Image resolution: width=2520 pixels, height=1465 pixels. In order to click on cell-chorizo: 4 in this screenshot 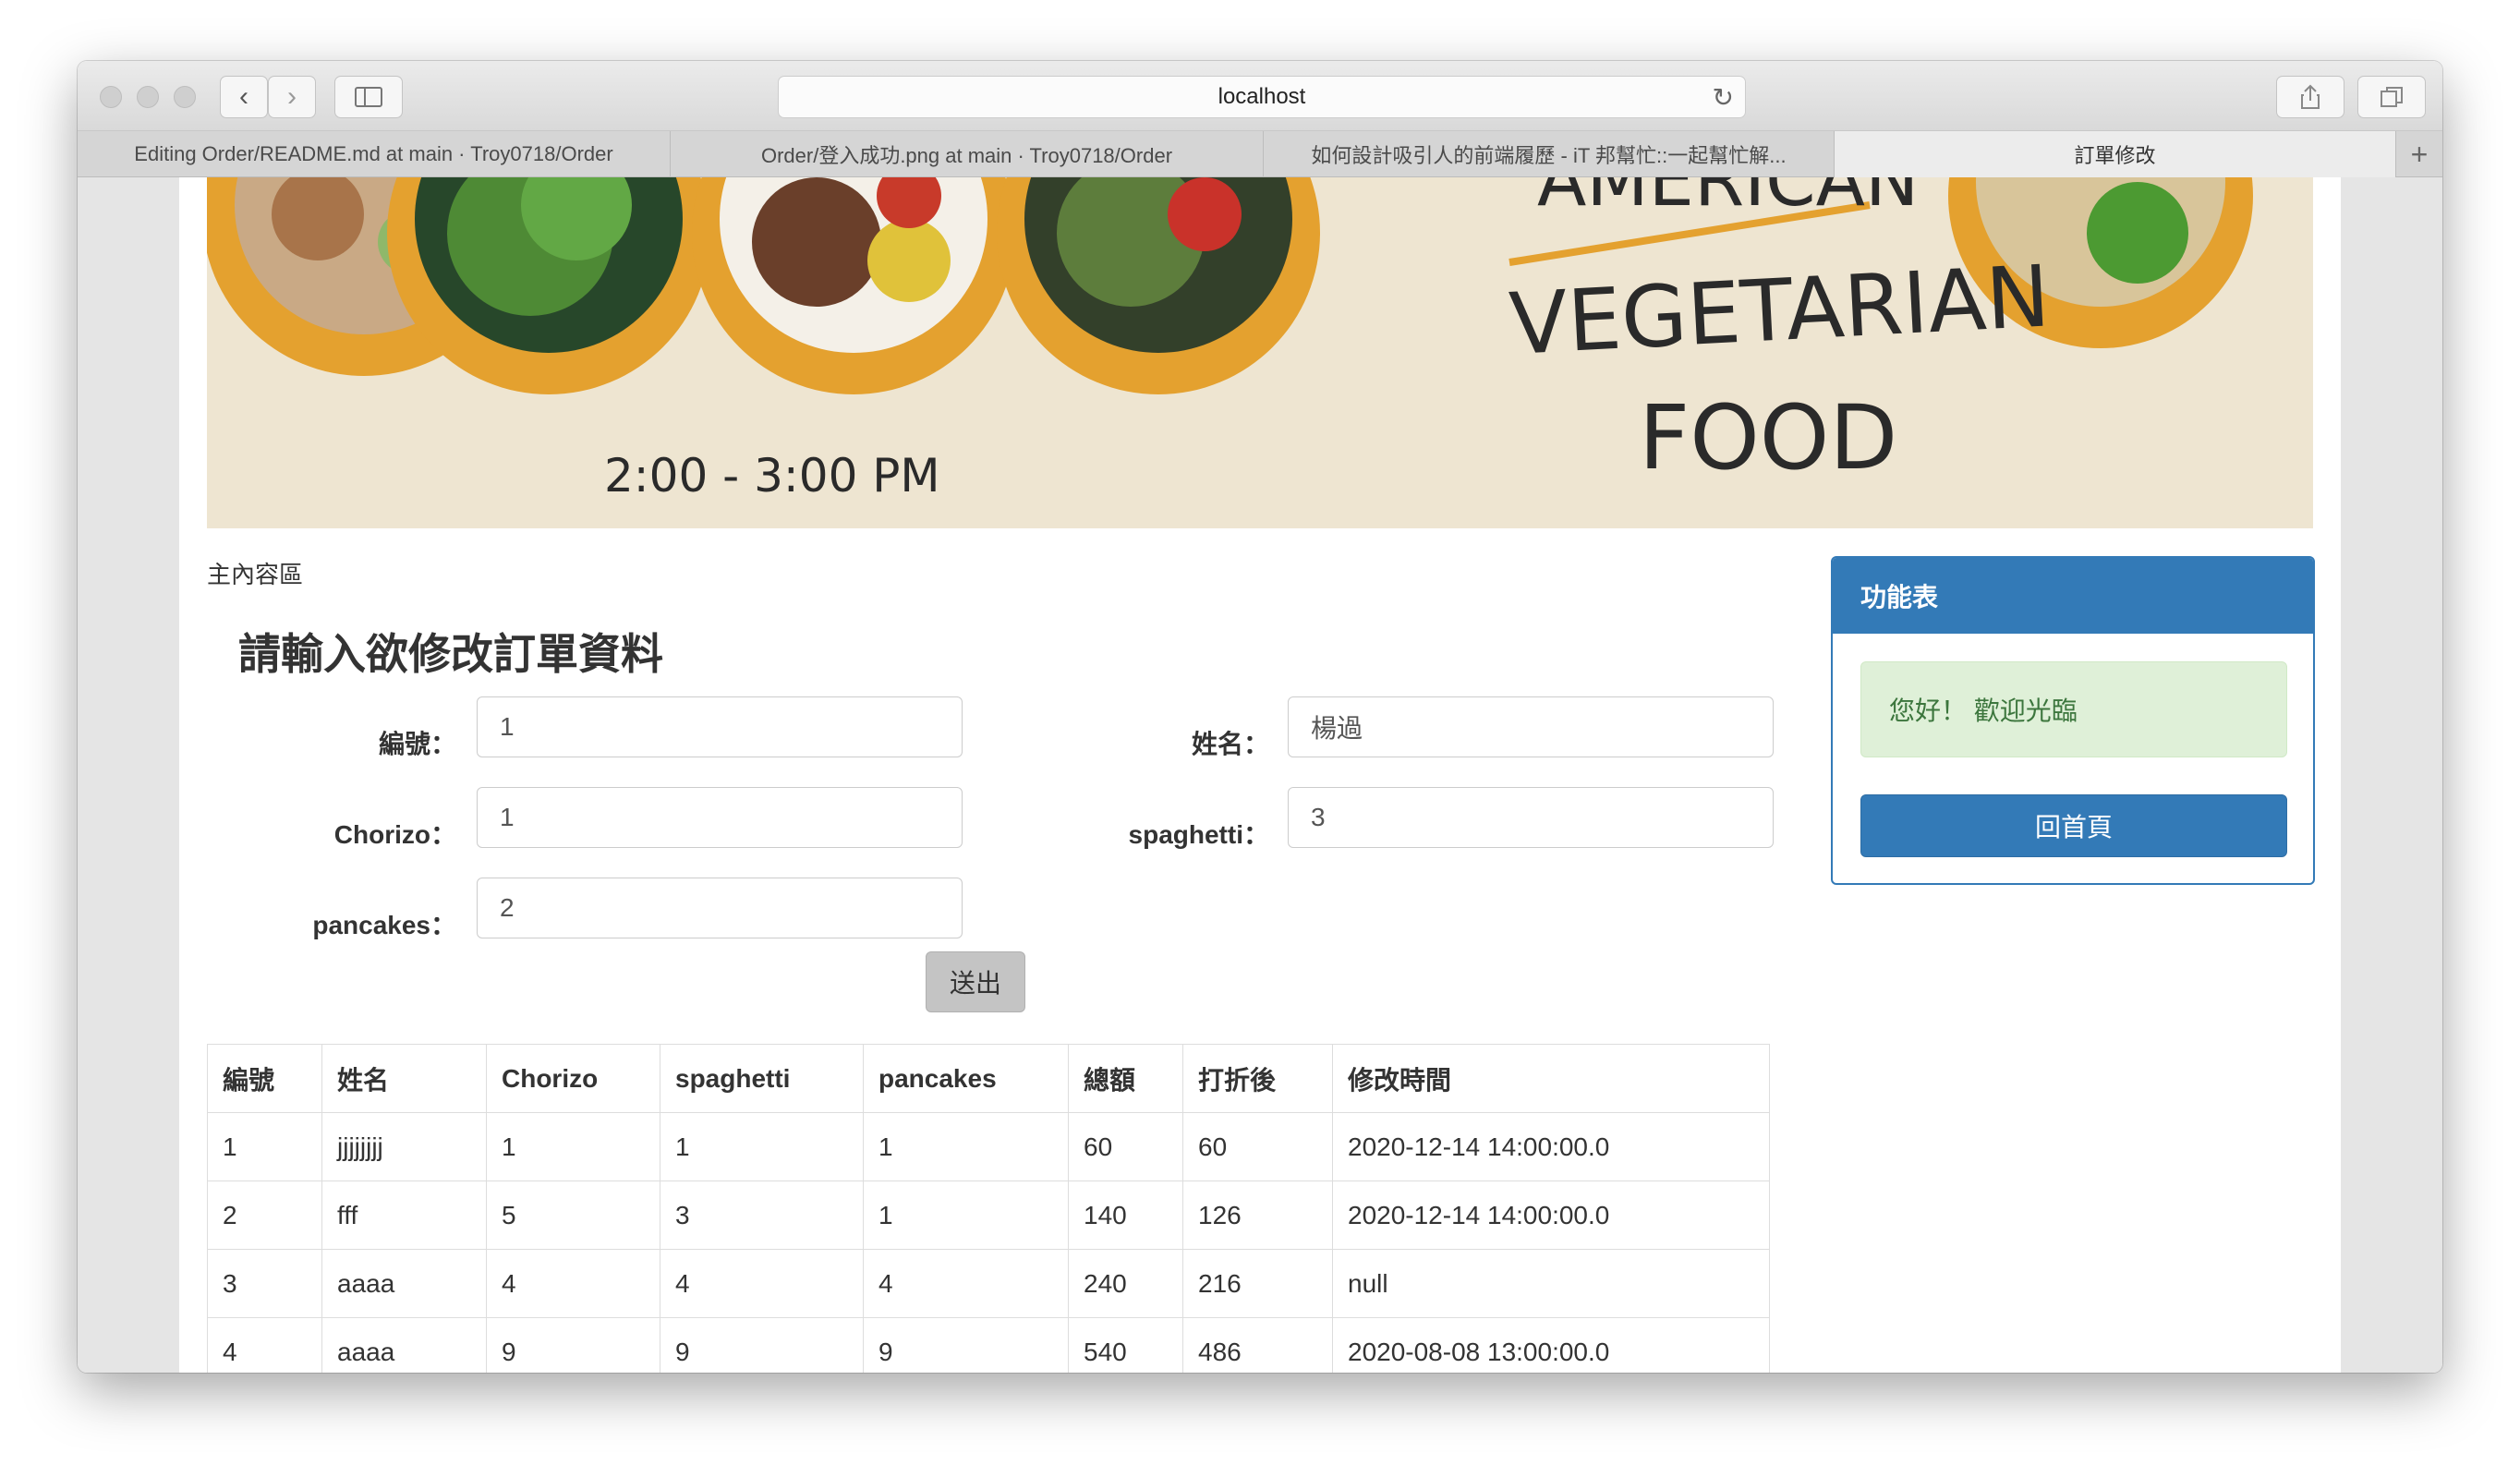, I will do `click(573, 1283)`.